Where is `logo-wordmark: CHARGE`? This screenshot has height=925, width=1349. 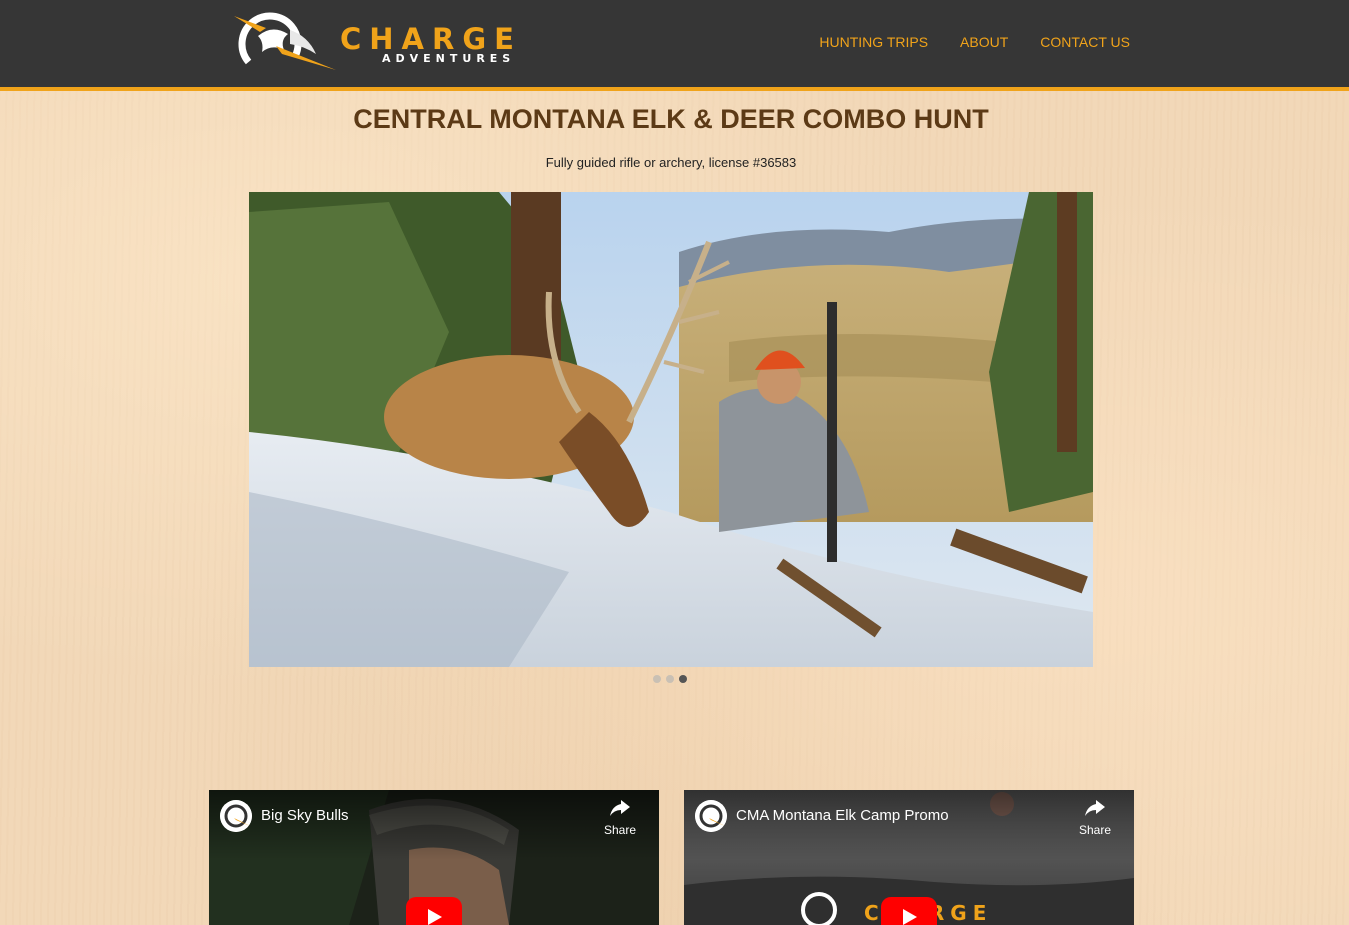 logo-wordmark: CHARGE is located at coordinates (431, 39).